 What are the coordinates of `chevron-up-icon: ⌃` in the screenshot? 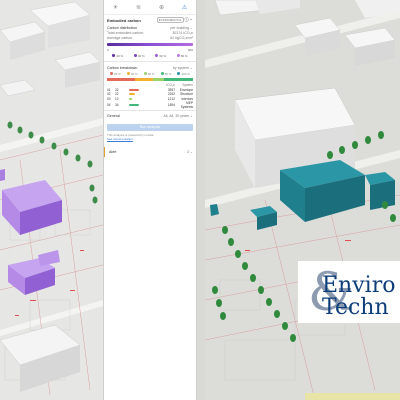 It's located at (191, 20).